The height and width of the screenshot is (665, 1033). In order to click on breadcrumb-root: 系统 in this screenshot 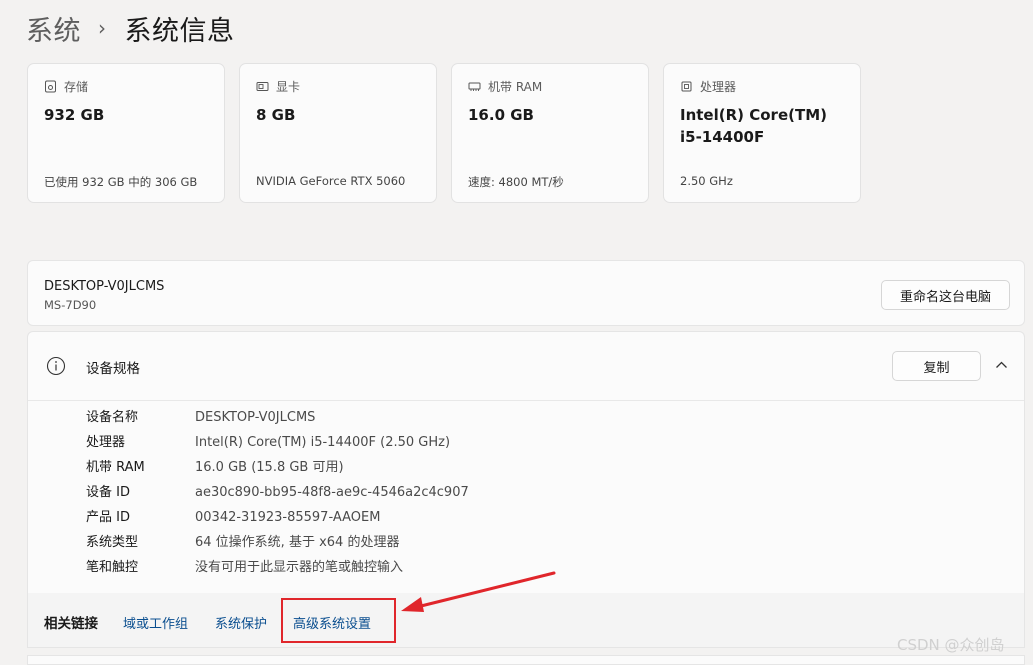, I will do `click(53, 28)`.